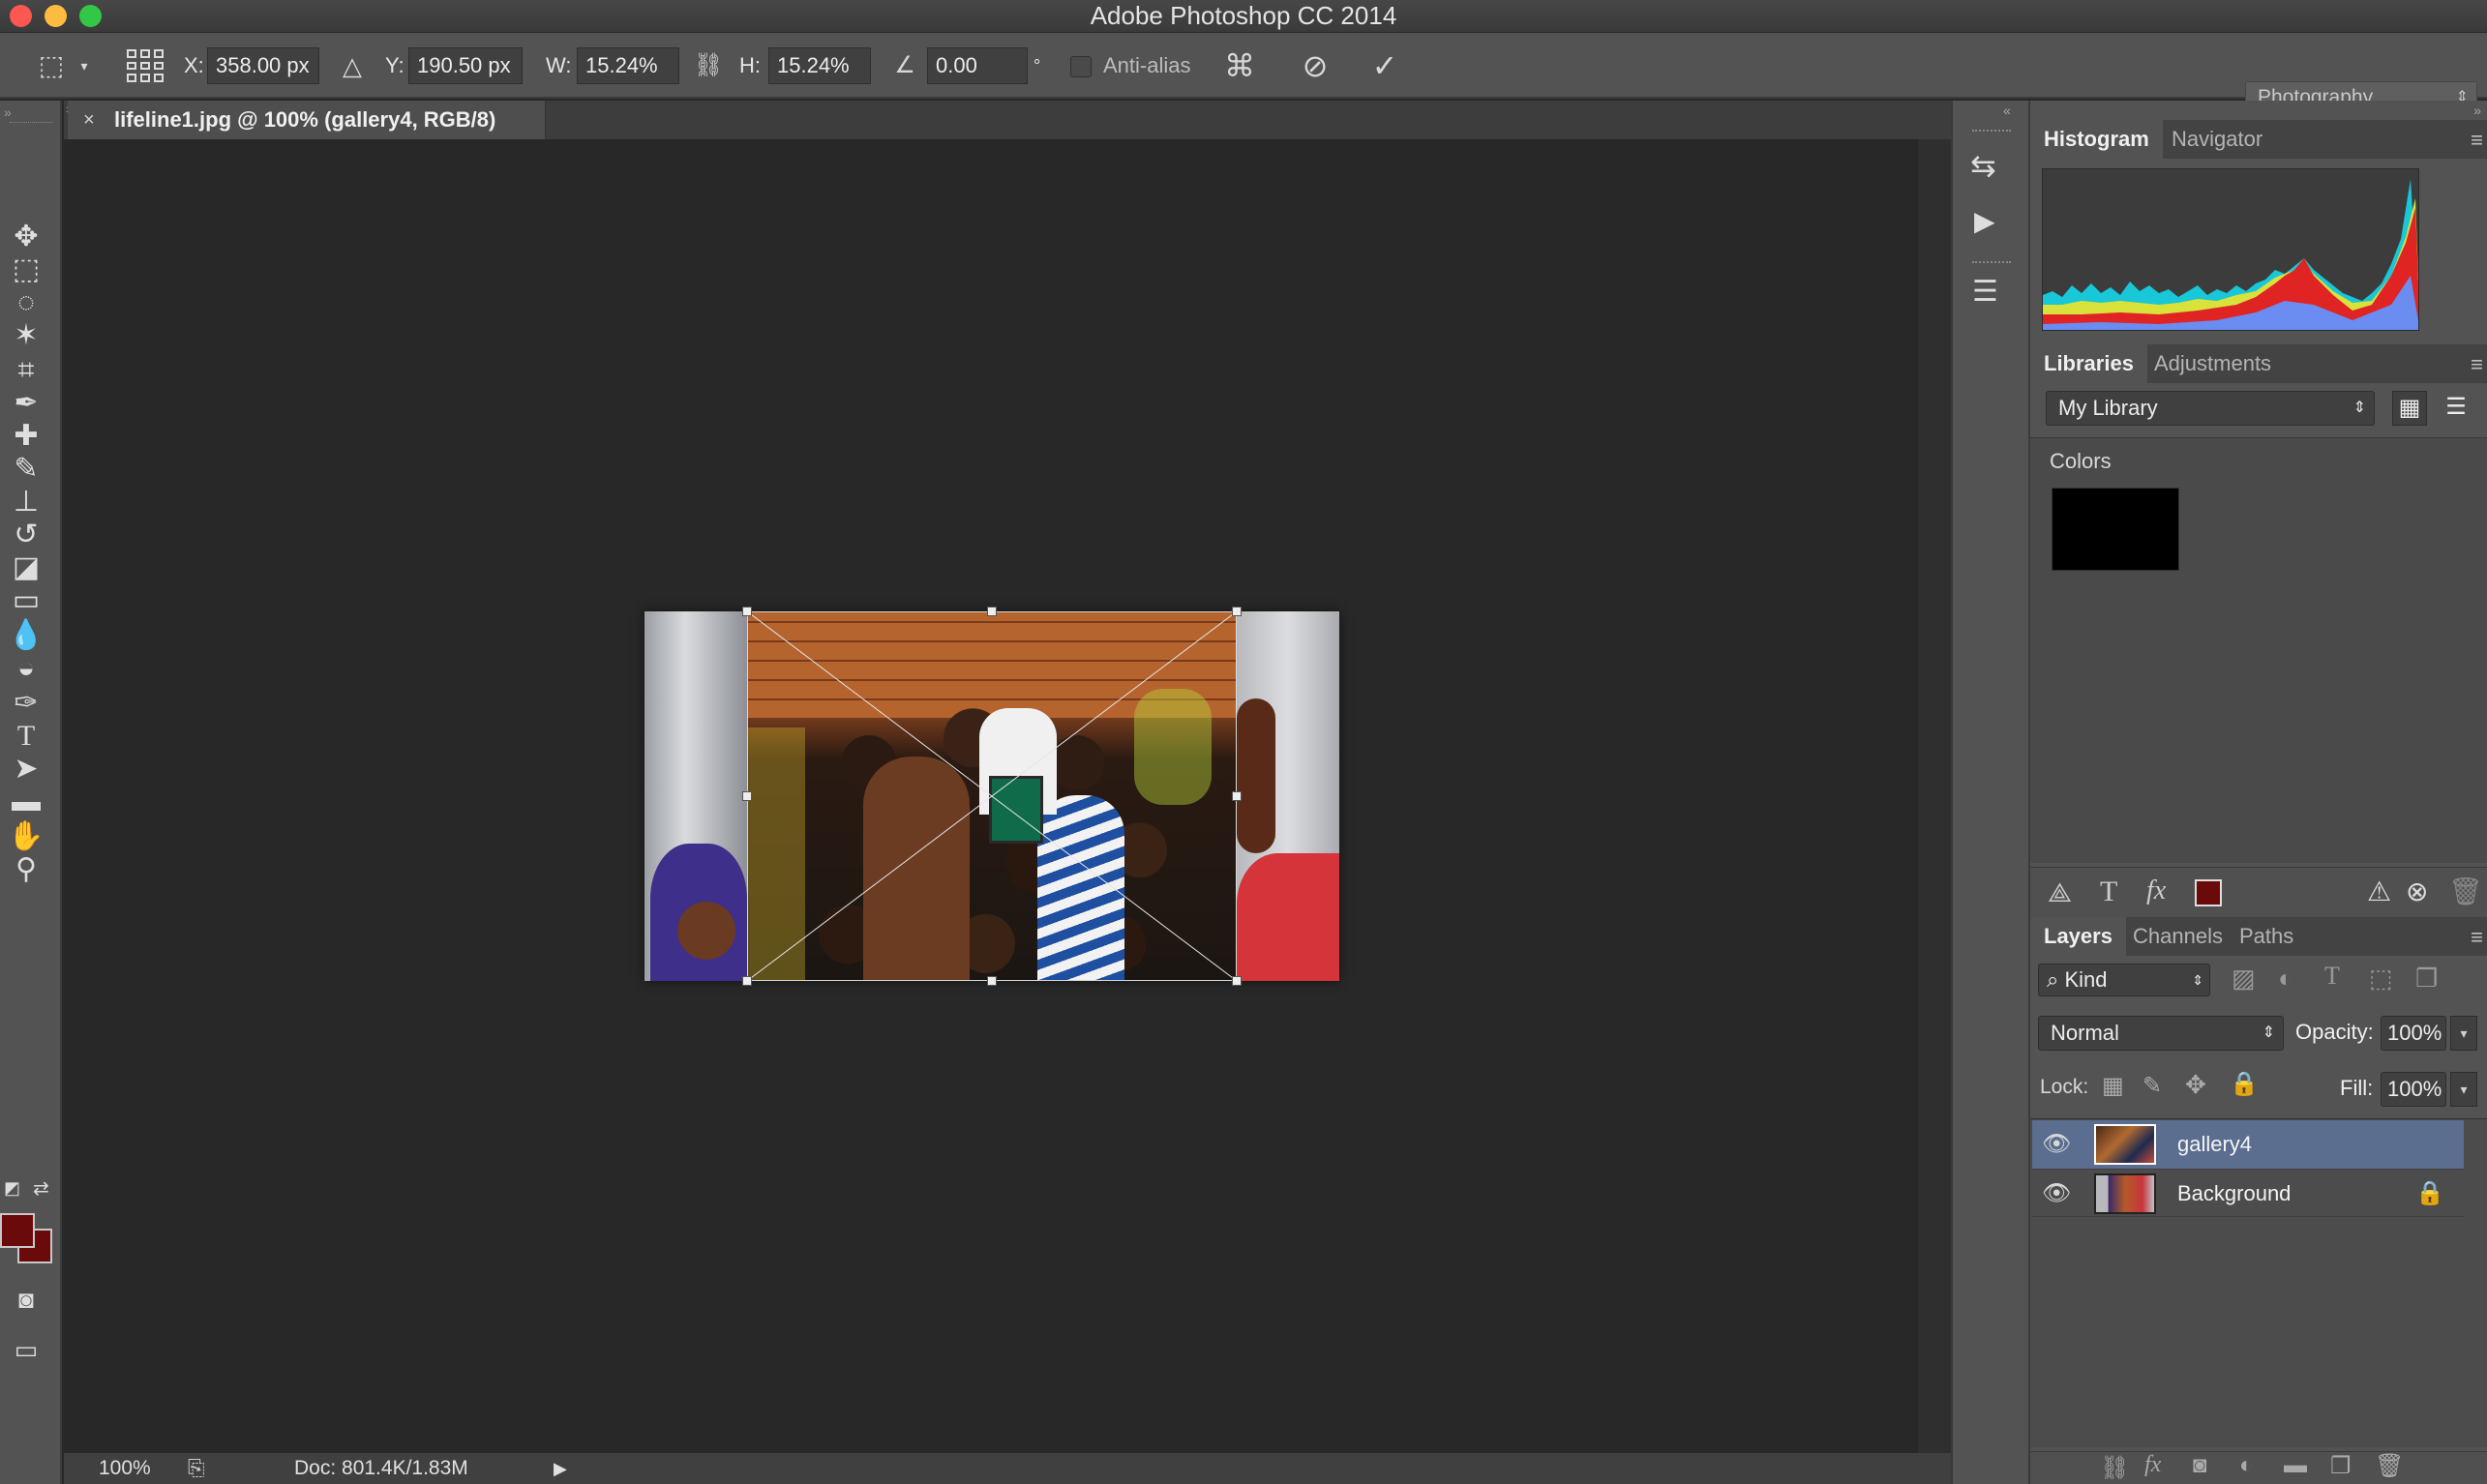  What do you see at coordinates (2379, 891) in the screenshot?
I see `warning-icon: ⚠` at bounding box center [2379, 891].